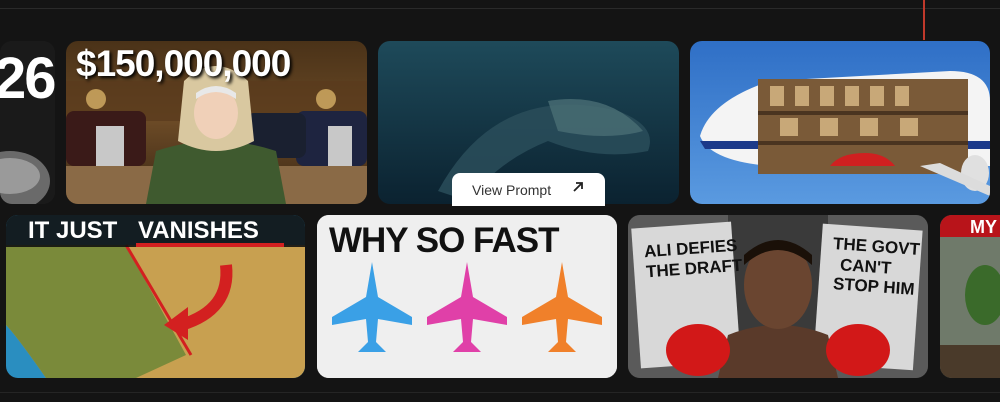  Describe the element at coordinates (444, 240) in the screenshot. I see `thumbnail-title: WHY SO FAST` at that location.